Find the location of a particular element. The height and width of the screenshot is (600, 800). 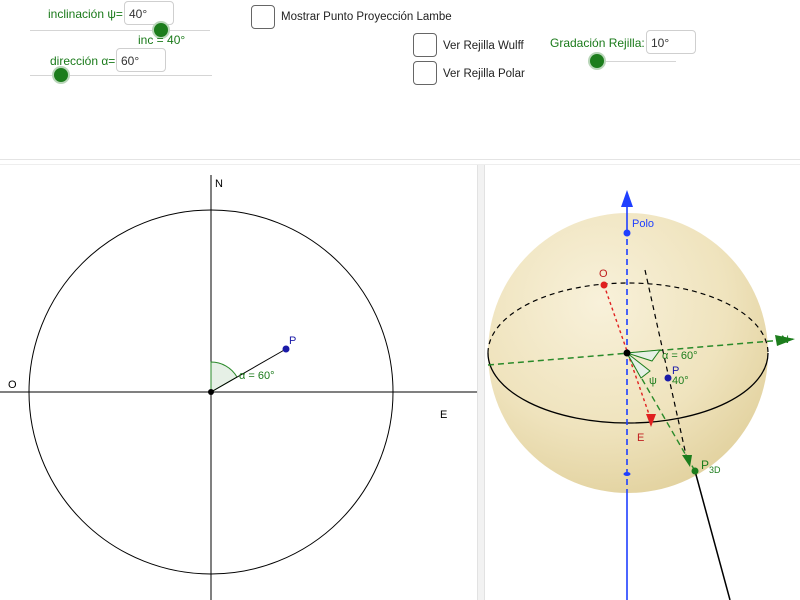

pole-label: Polo is located at coordinates (643, 224).